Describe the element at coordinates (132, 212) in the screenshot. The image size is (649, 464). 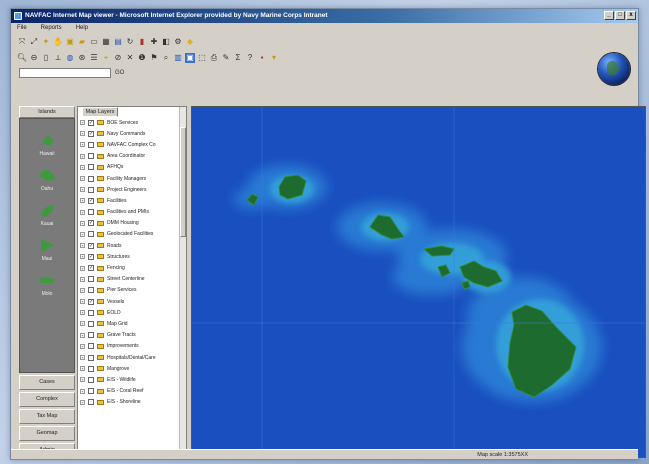
I see `layer-row: + Facilities and PMIs` at that location.